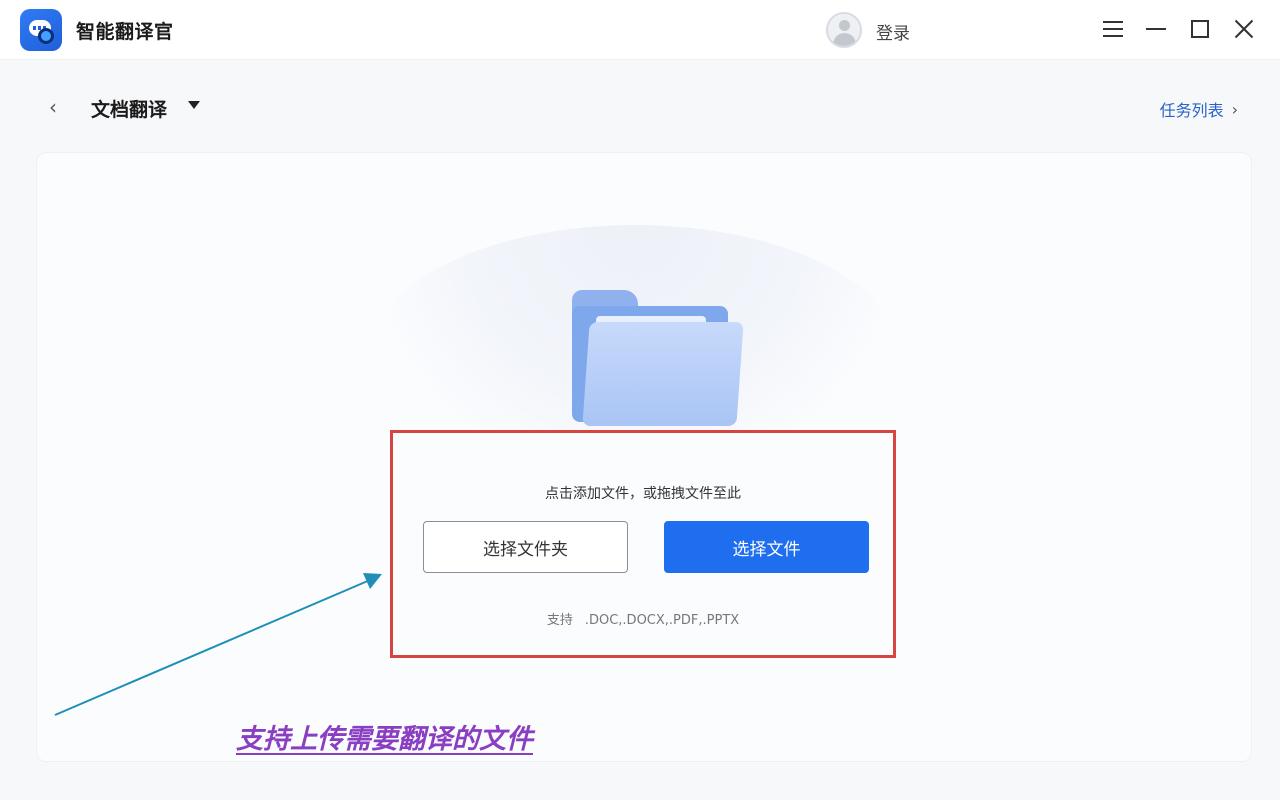  I want to click on maximize-icon, so click(1200, 29).